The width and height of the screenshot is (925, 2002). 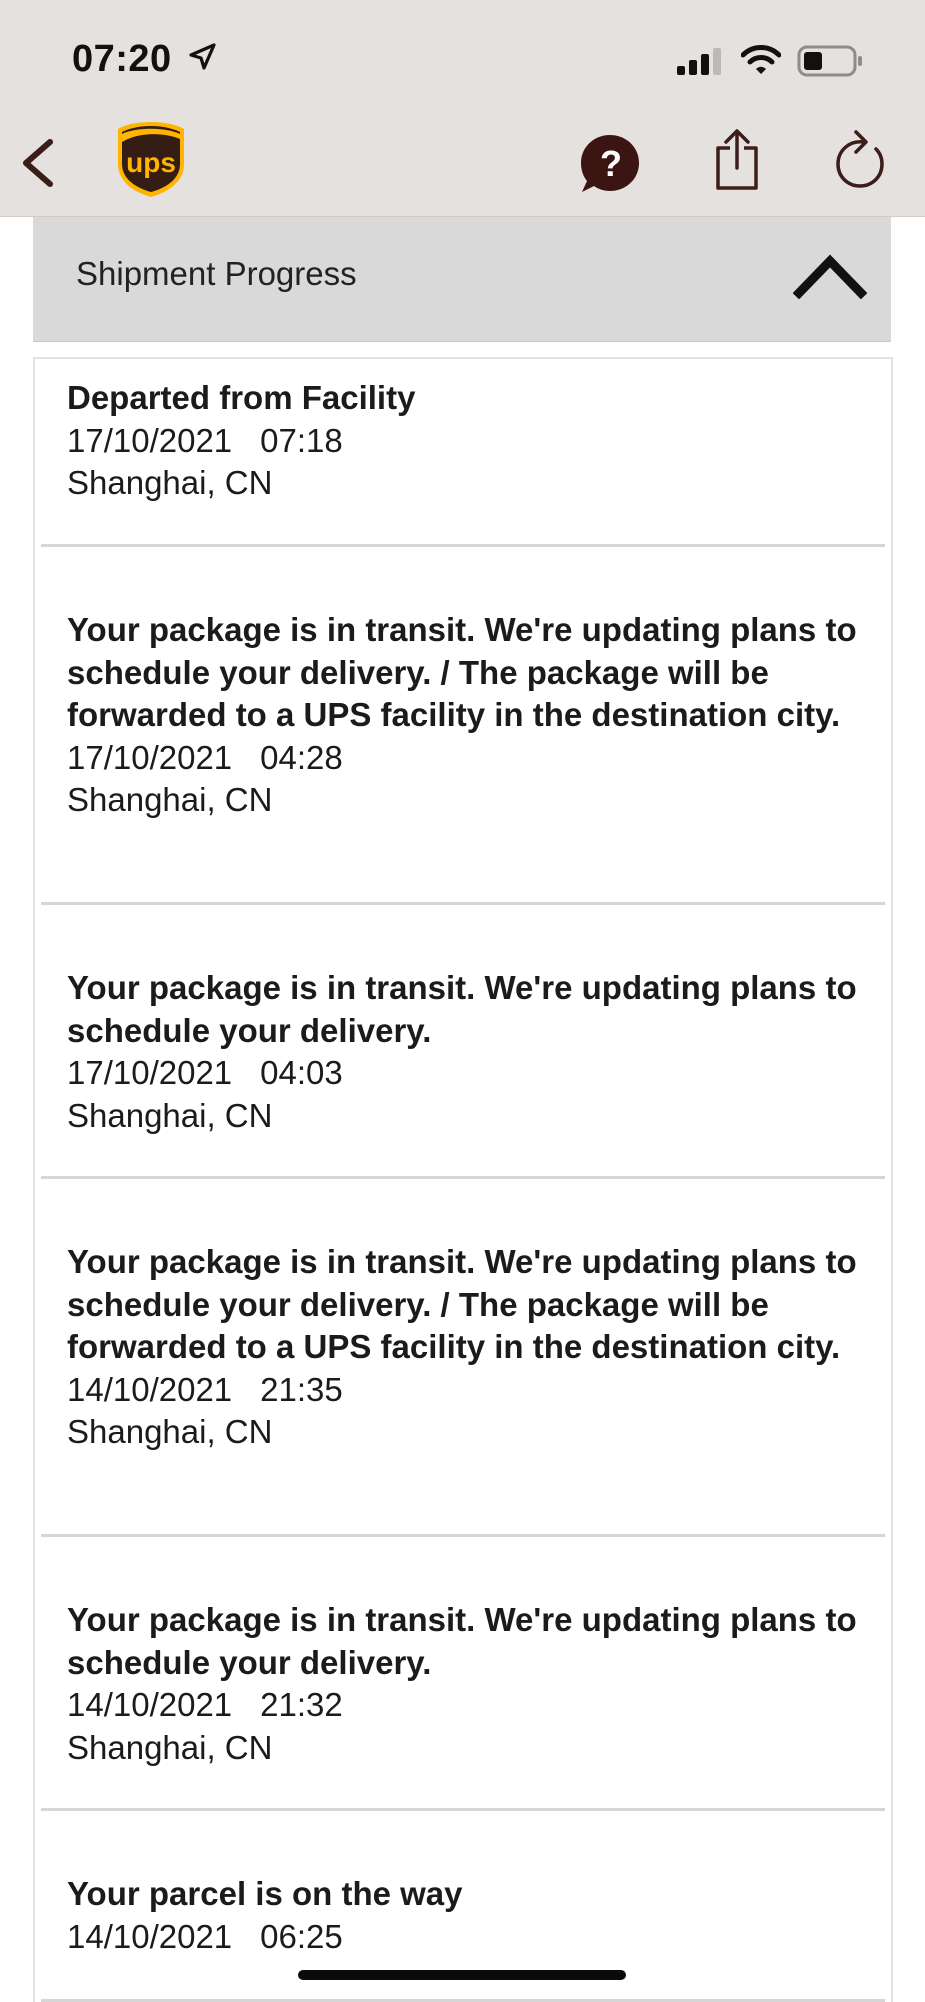 I want to click on event-datetime: 14/10/2021 06:25, so click(x=464, y=1937).